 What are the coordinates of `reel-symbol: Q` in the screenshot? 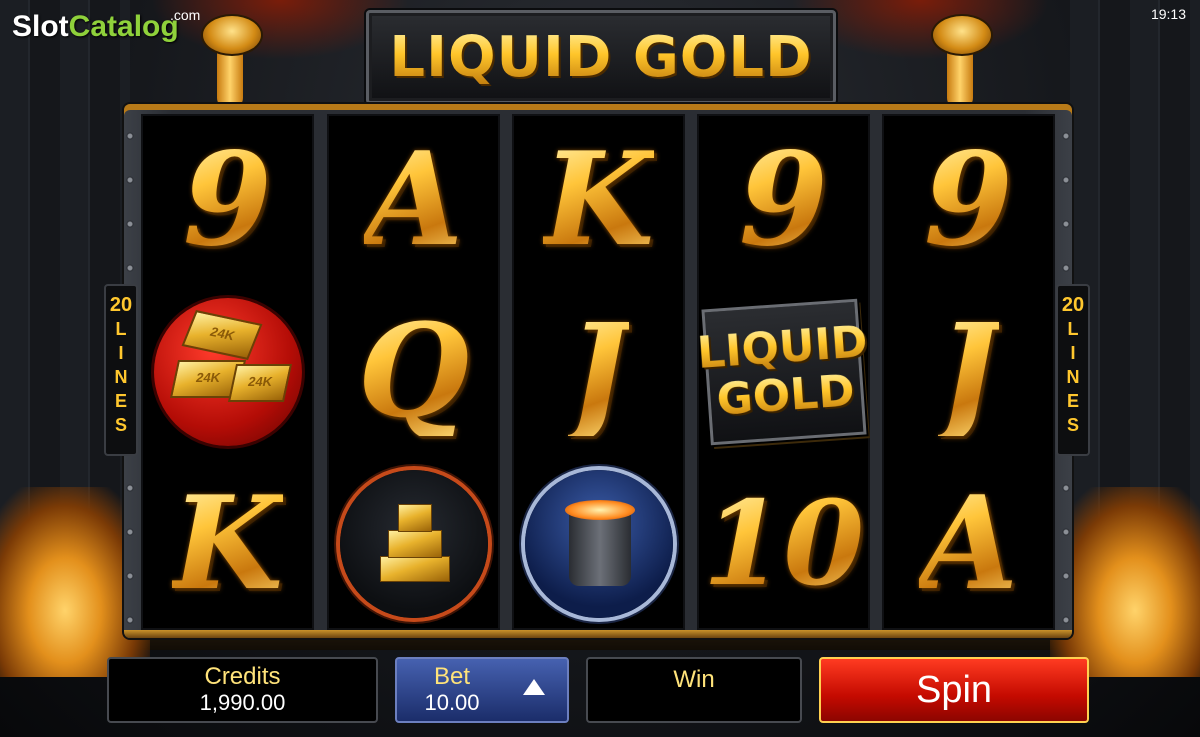 It's located at (413, 372).